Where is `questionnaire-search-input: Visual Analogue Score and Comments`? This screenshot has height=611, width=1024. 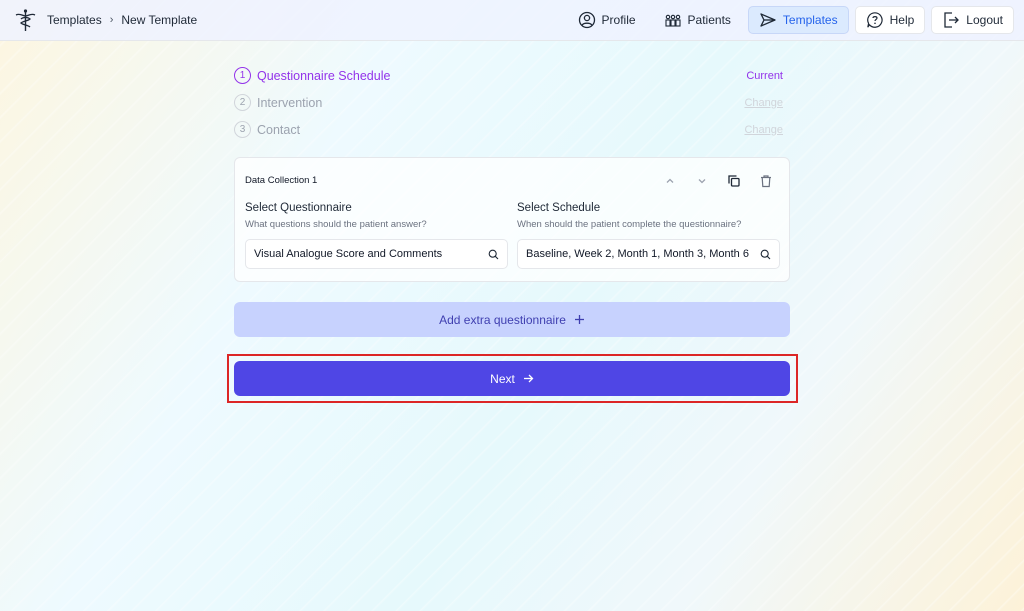 questionnaire-search-input: Visual Analogue Score and Comments is located at coordinates (376, 254).